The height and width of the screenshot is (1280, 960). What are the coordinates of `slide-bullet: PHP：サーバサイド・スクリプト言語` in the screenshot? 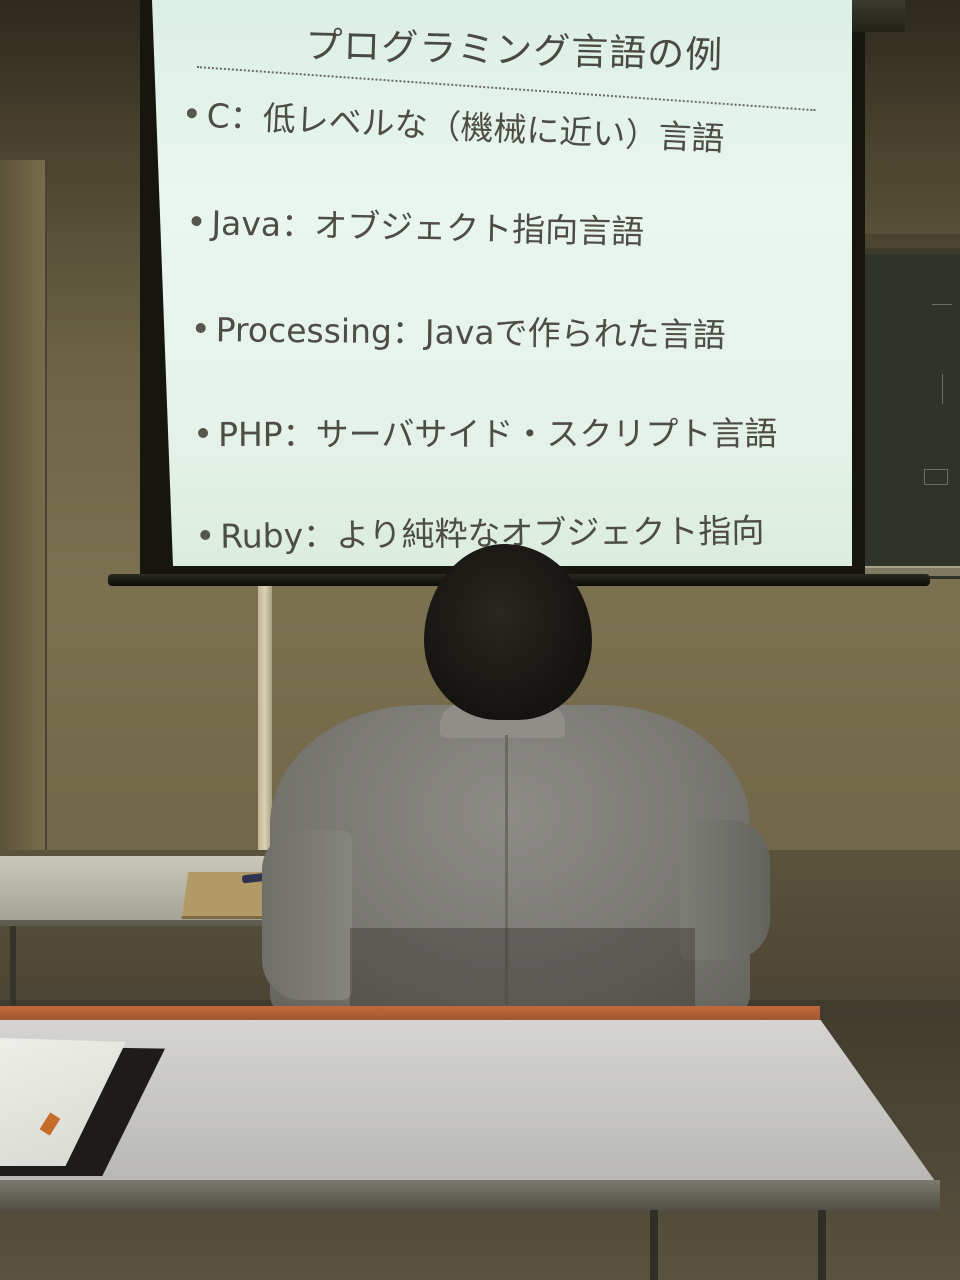 It's located at (487, 431).